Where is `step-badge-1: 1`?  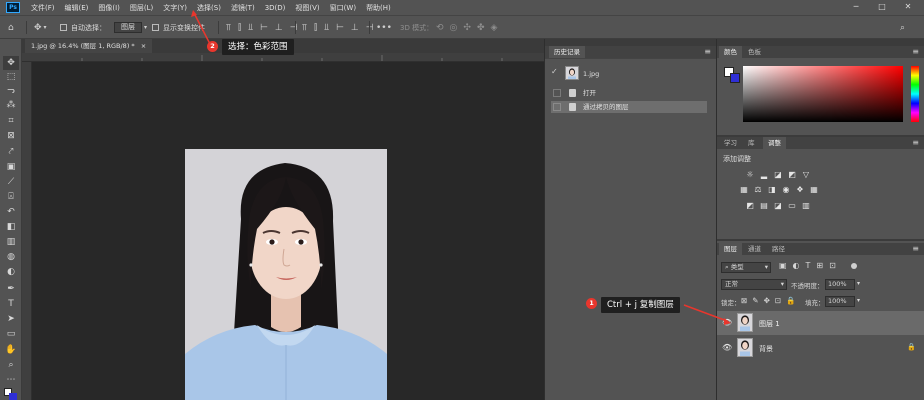
step-badge-1: 1 is located at coordinates (591, 303).